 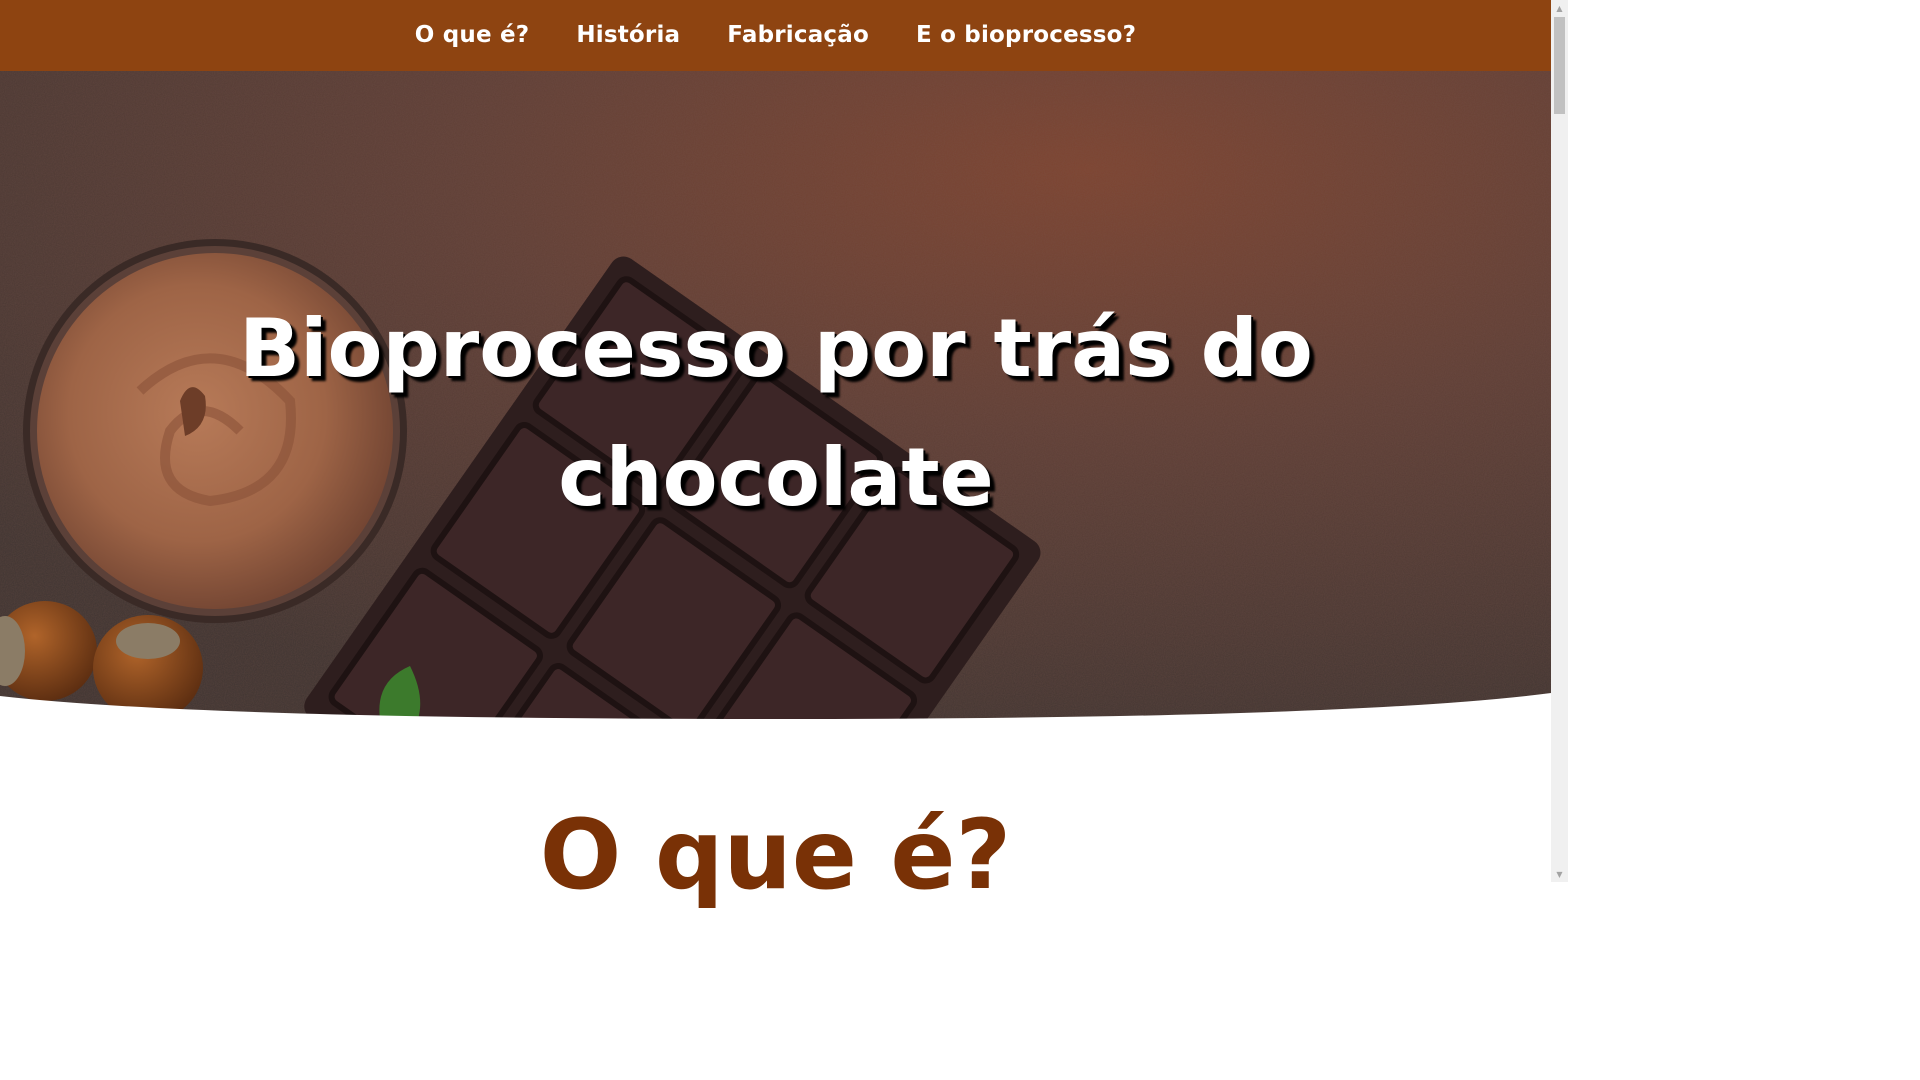 I want to click on scrollbar-thumb, so click(x=1559, y=65).